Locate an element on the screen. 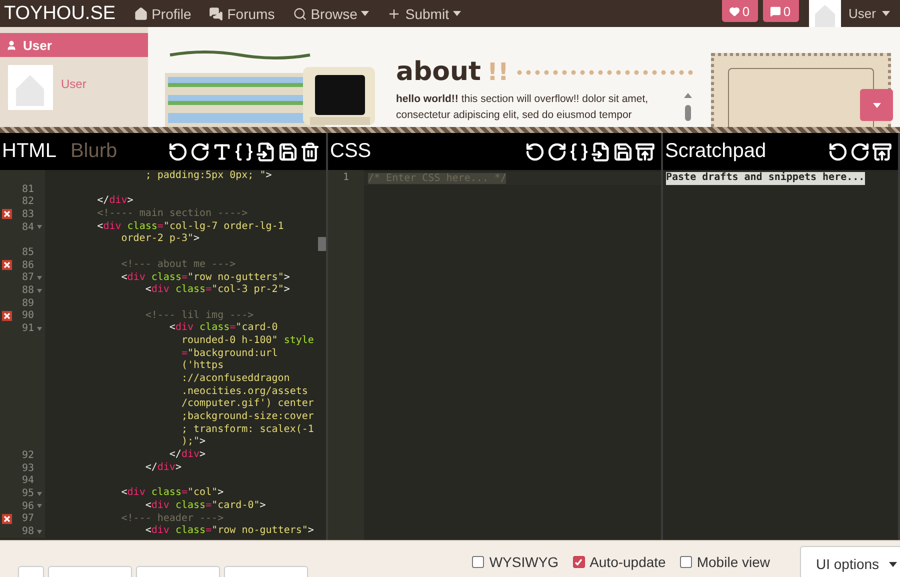 This screenshot has height=577, width=900. line-number: 81 is located at coordinates (27, 189).